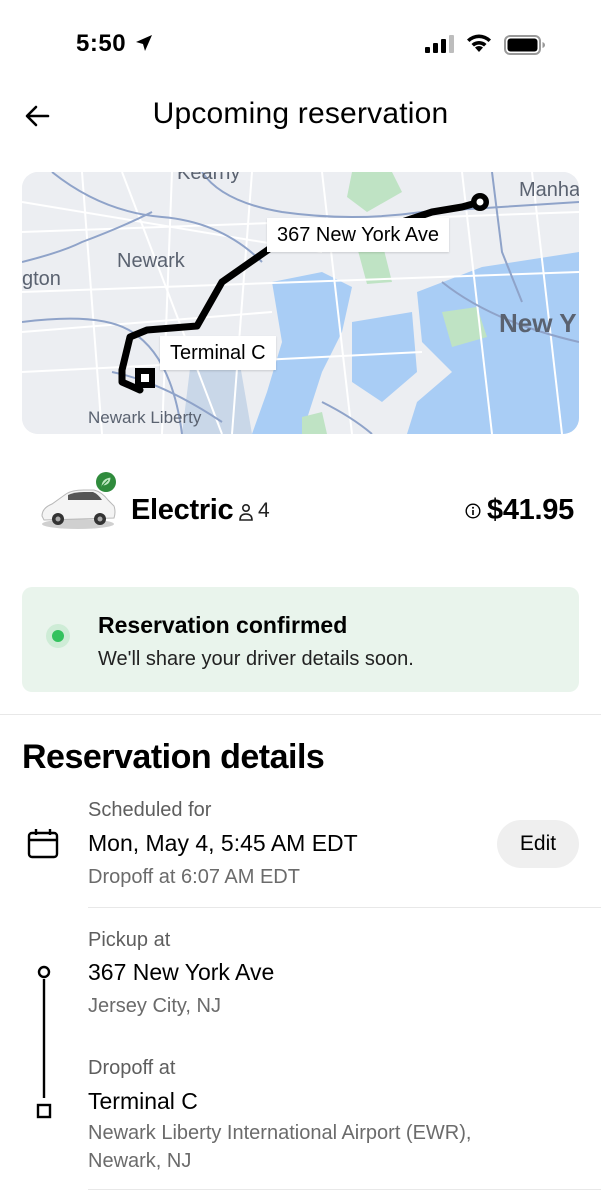  Describe the element at coordinates (182, 510) in the screenshot. I see `ride-name: Electric` at that location.